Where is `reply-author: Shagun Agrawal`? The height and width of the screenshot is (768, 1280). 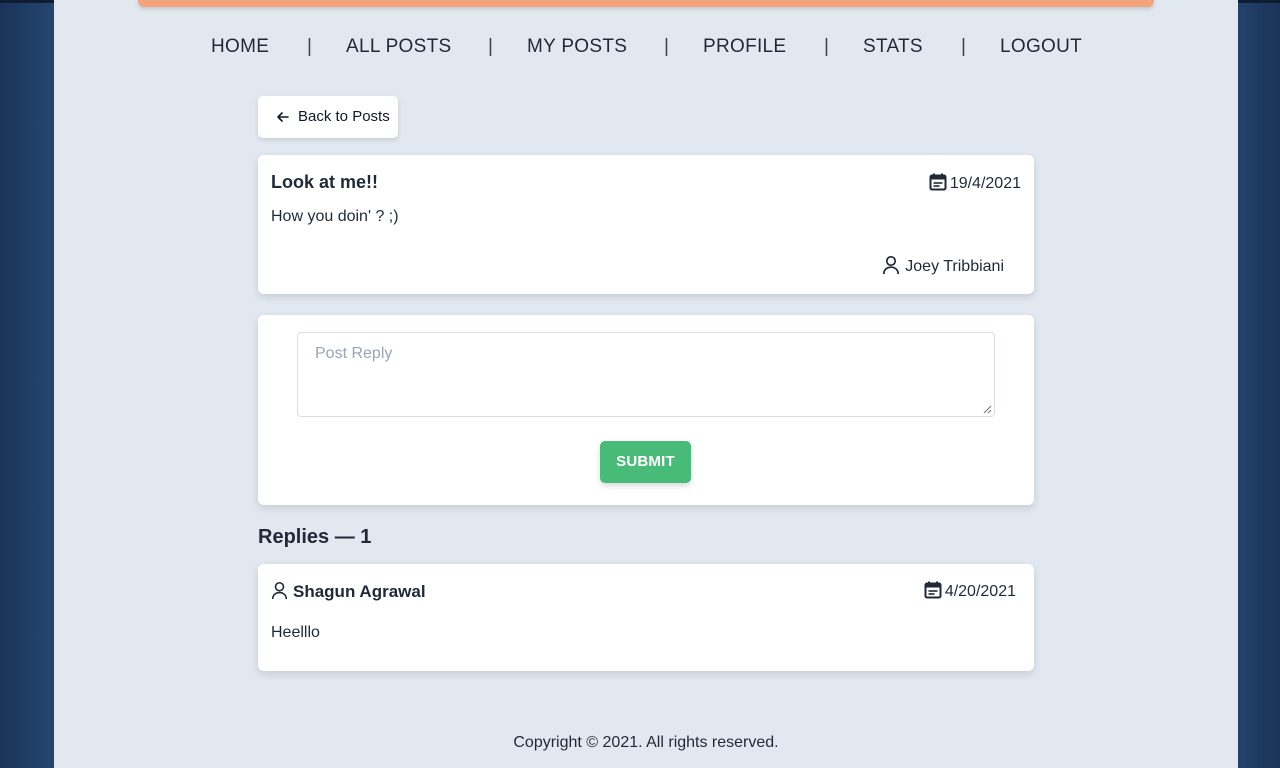
reply-author: Shagun Agrawal is located at coordinates (348, 591).